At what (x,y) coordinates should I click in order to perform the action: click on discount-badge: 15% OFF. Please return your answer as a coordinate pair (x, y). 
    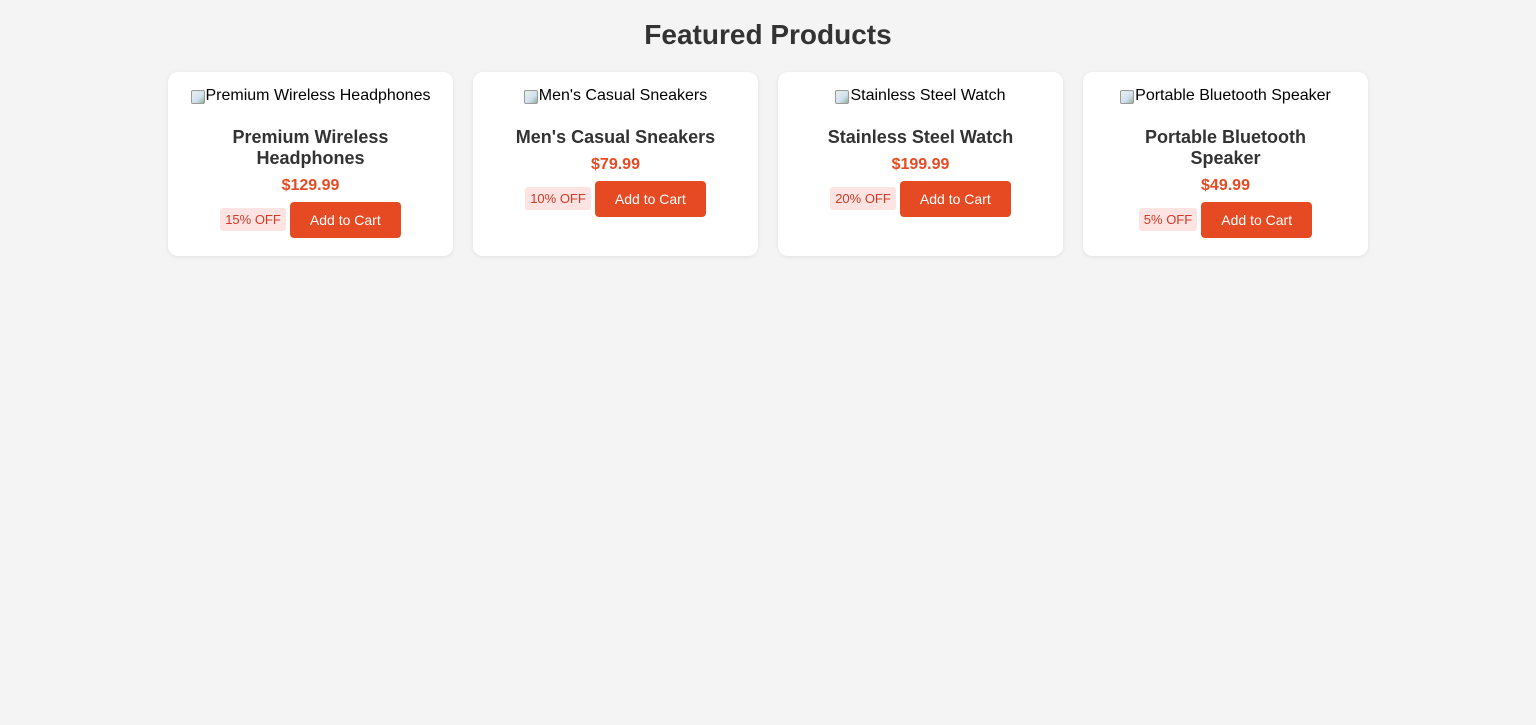
    Looking at the image, I should click on (253, 219).